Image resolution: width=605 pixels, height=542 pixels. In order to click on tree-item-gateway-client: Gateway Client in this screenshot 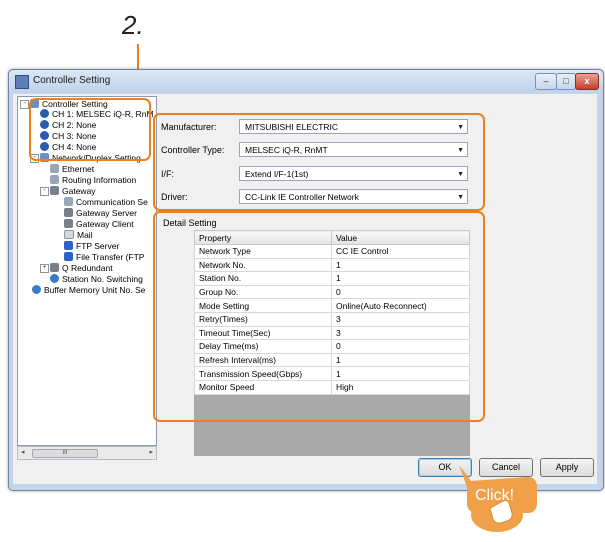, I will do `click(99, 224)`.